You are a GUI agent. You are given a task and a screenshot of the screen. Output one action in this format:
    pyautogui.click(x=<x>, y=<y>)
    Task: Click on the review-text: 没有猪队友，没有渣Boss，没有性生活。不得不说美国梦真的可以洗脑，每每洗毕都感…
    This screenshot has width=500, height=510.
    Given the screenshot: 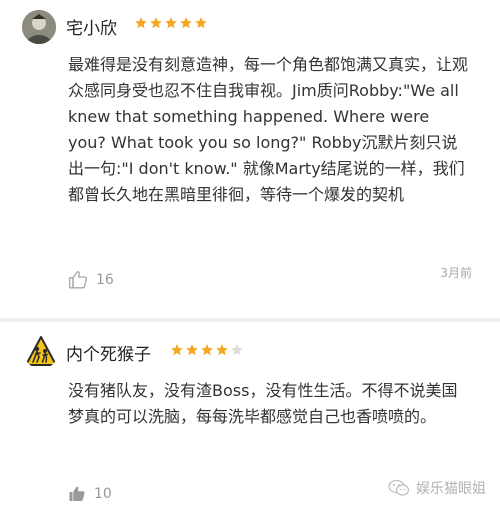 What is the action you would take?
    pyautogui.click(x=263, y=403)
    